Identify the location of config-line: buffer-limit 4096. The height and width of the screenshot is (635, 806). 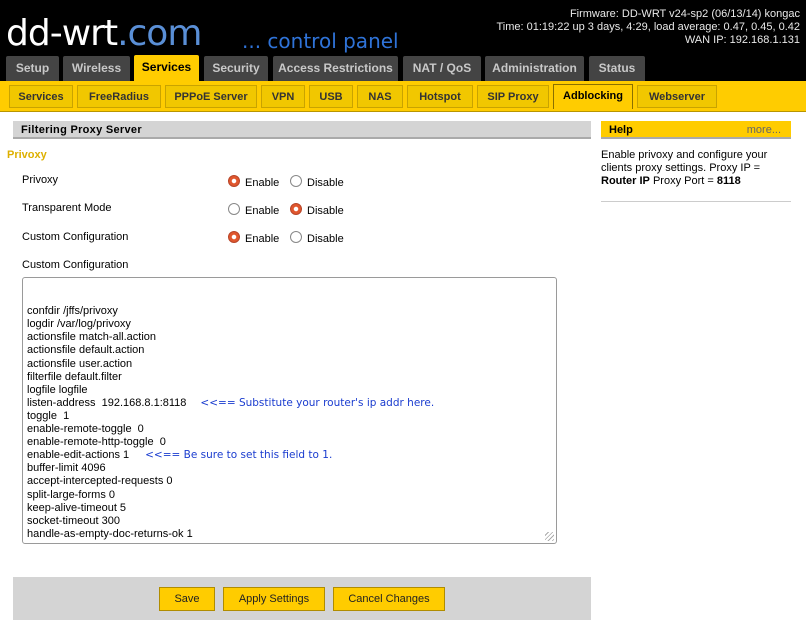
(289, 468).